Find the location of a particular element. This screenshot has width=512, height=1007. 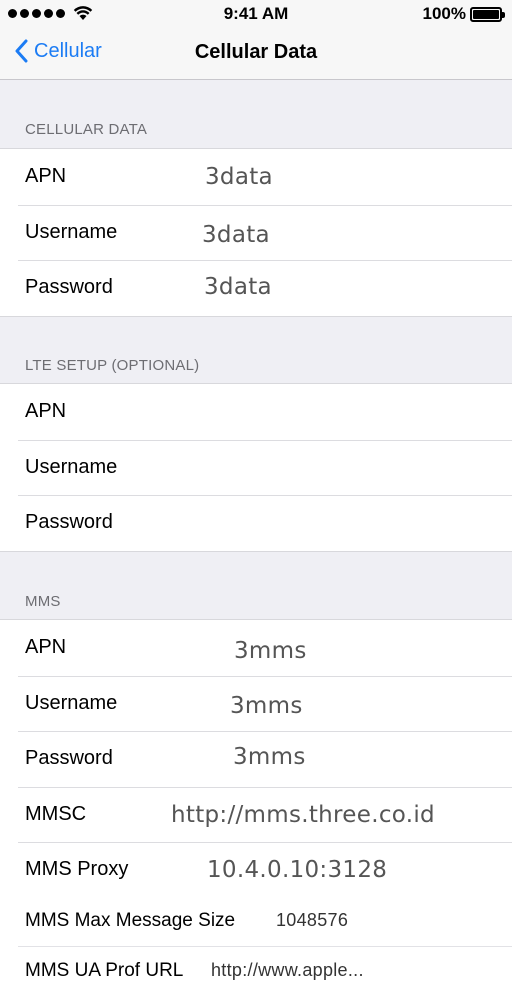

field-label: MMS Max Message Size is located at coordinates (130, 920).